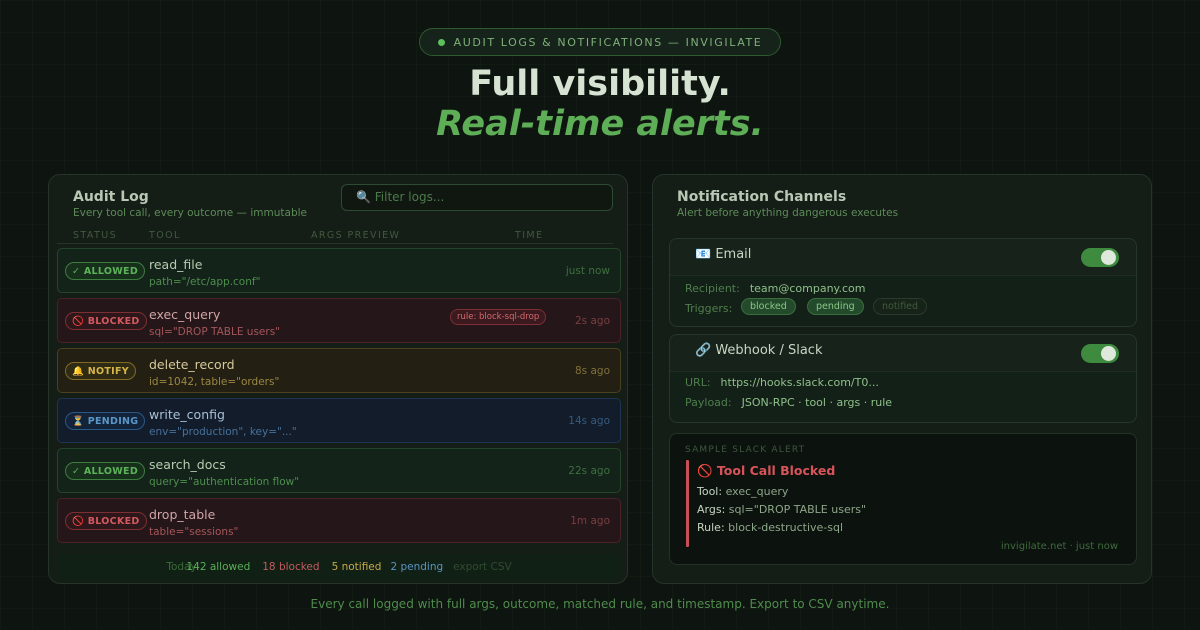  What do you see at coordinates (589, 421) in the screenshot?
I see `timestamp: 14s ago` at bounding box center [589, 421].